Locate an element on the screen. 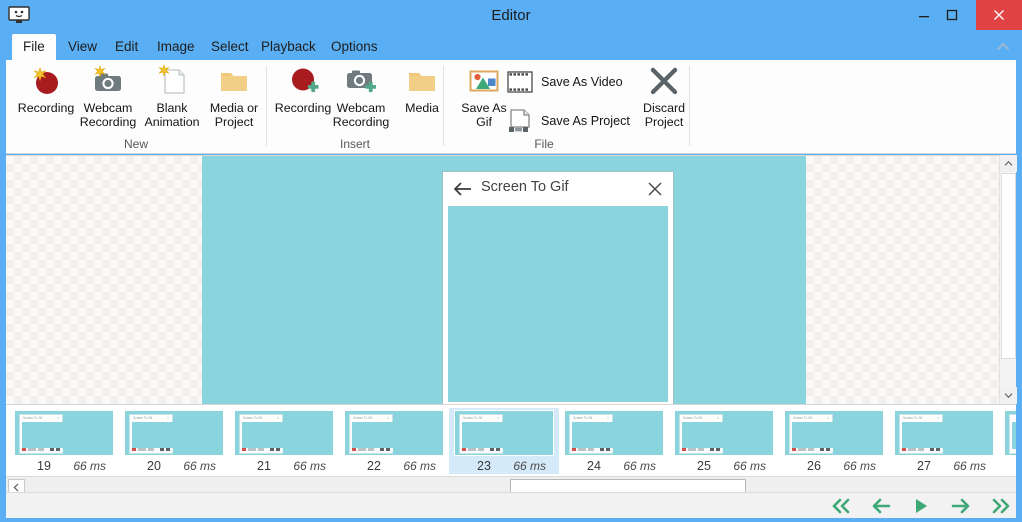 This screenshot has width=1022, height=522. frame-caption: 22 66 ms is located at coordinates (394, 465).